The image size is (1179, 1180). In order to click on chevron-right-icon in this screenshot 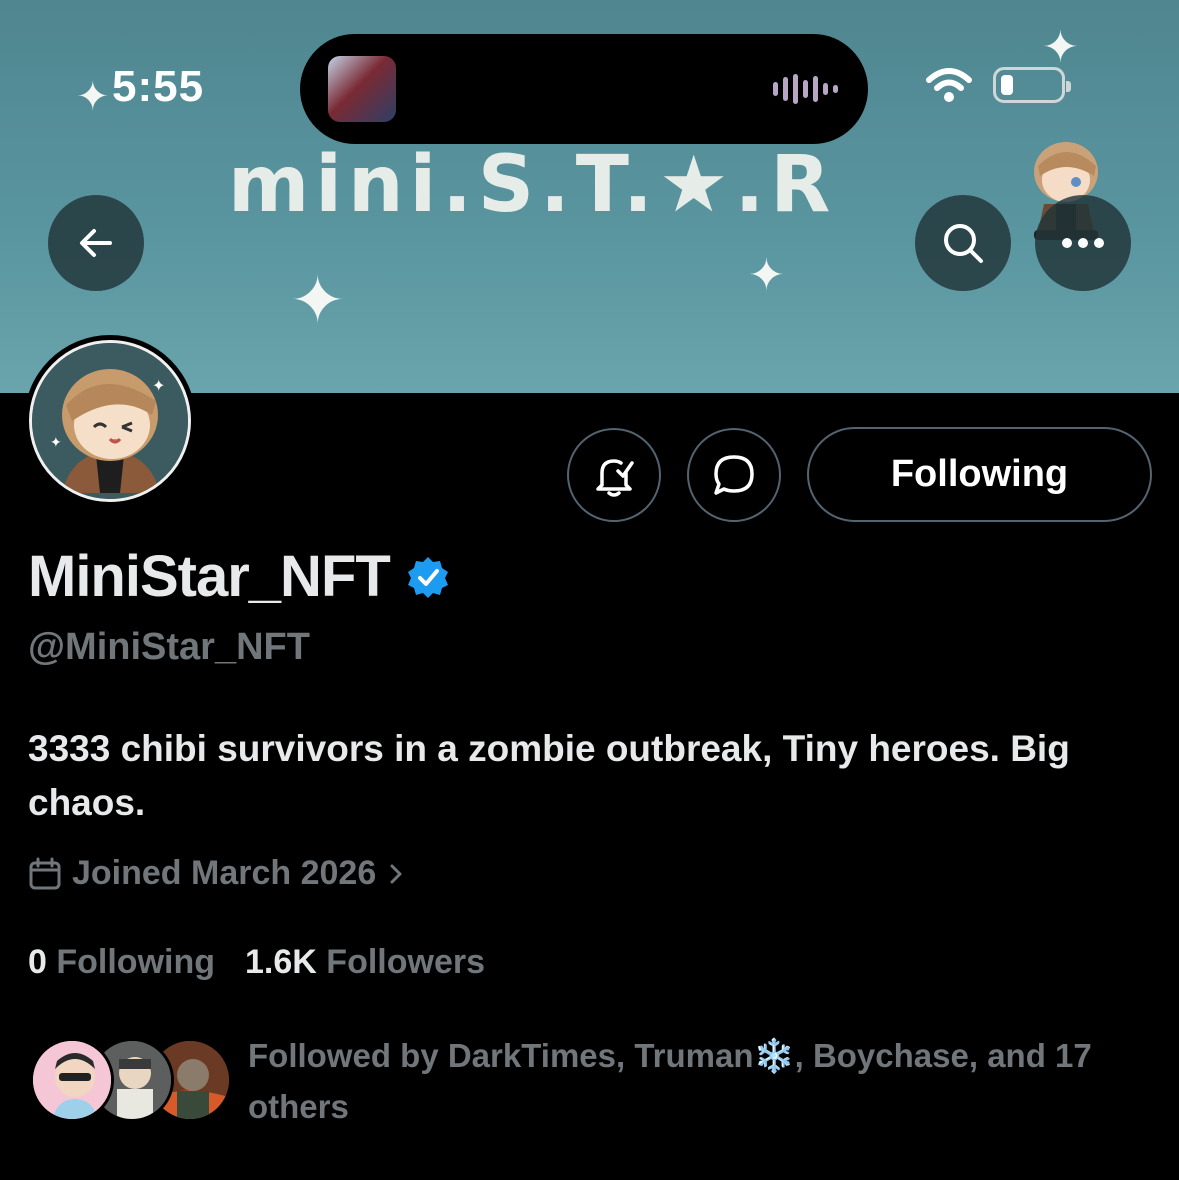, I will do `click(396, 873)`.